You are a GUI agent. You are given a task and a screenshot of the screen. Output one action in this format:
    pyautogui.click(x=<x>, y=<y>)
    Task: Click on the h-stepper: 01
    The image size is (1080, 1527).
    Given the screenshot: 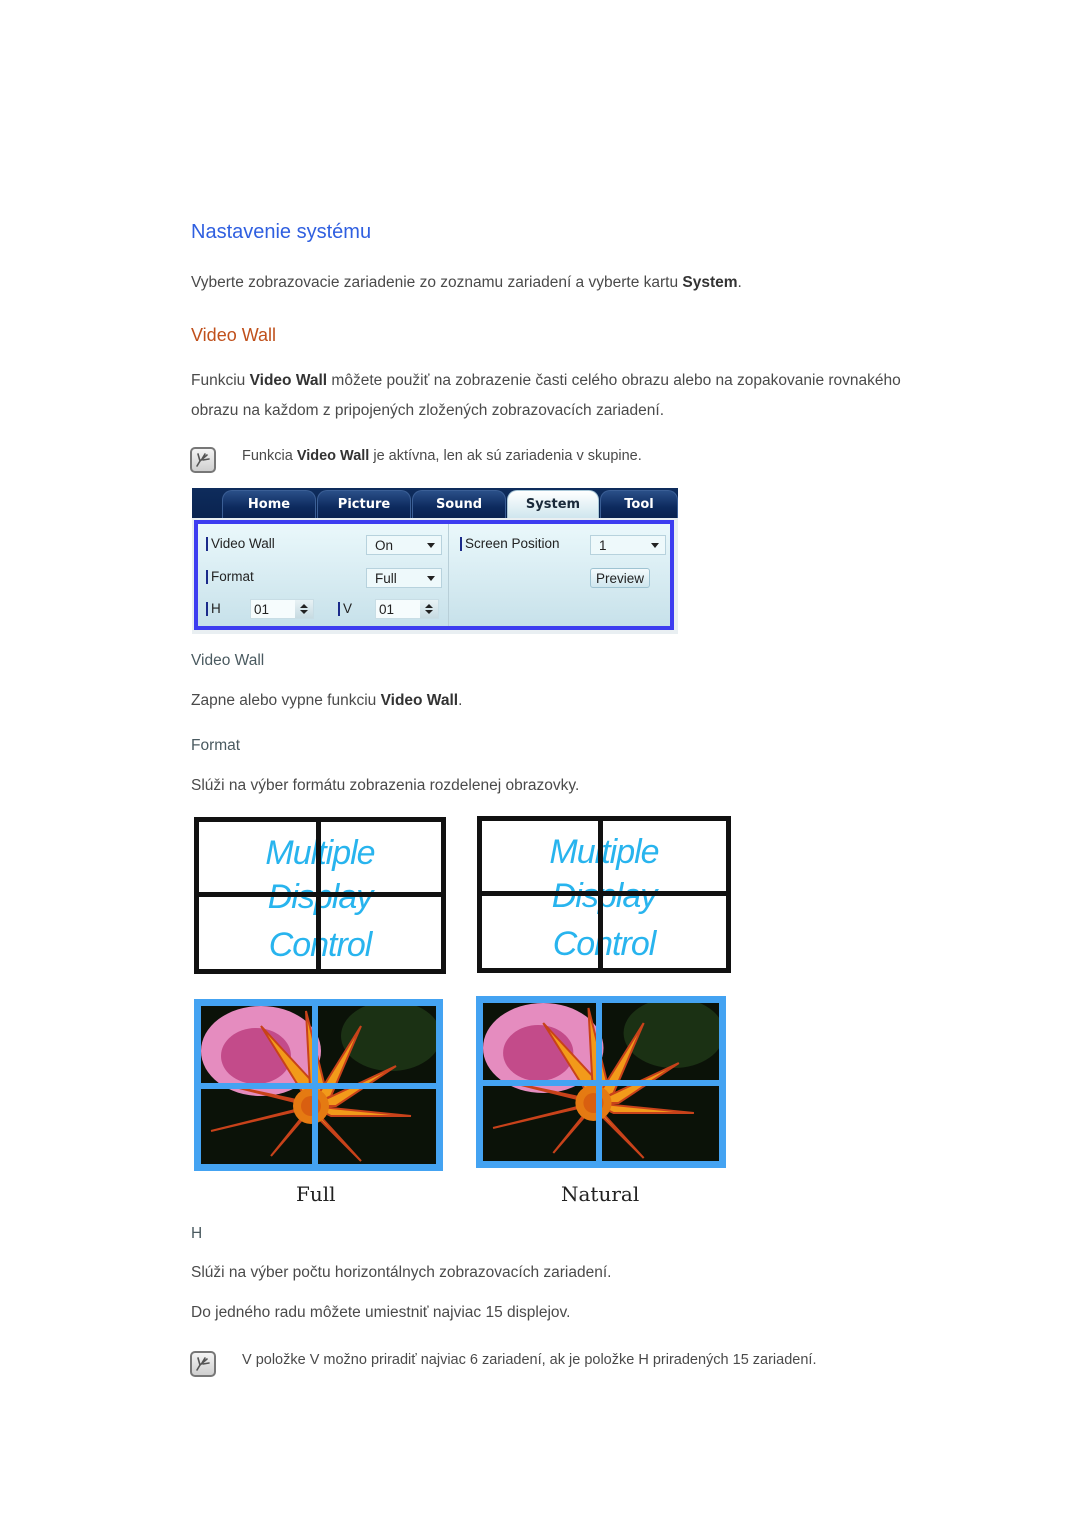 What is the action you would take?
    pyautogui.click(x=282, y=609)
    